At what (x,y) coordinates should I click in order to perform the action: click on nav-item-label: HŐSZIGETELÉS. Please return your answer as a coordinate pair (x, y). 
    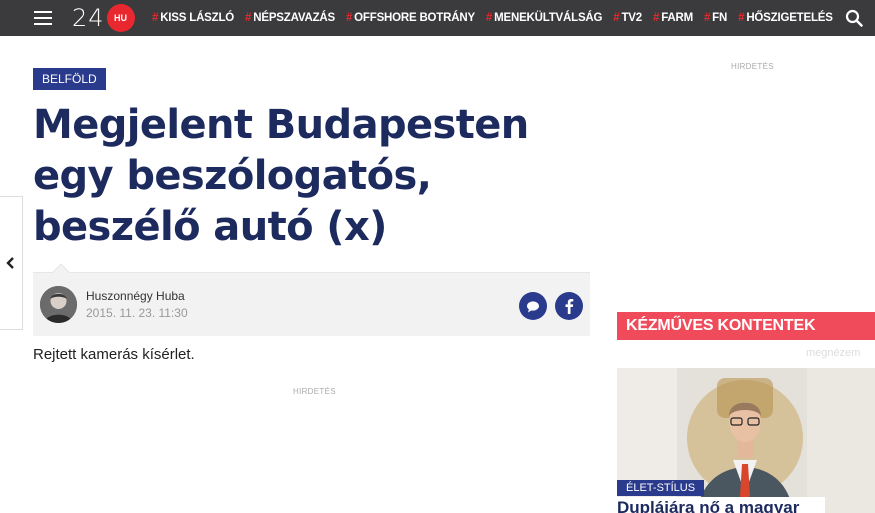
    Looking at the image, I should click on (789, 18).